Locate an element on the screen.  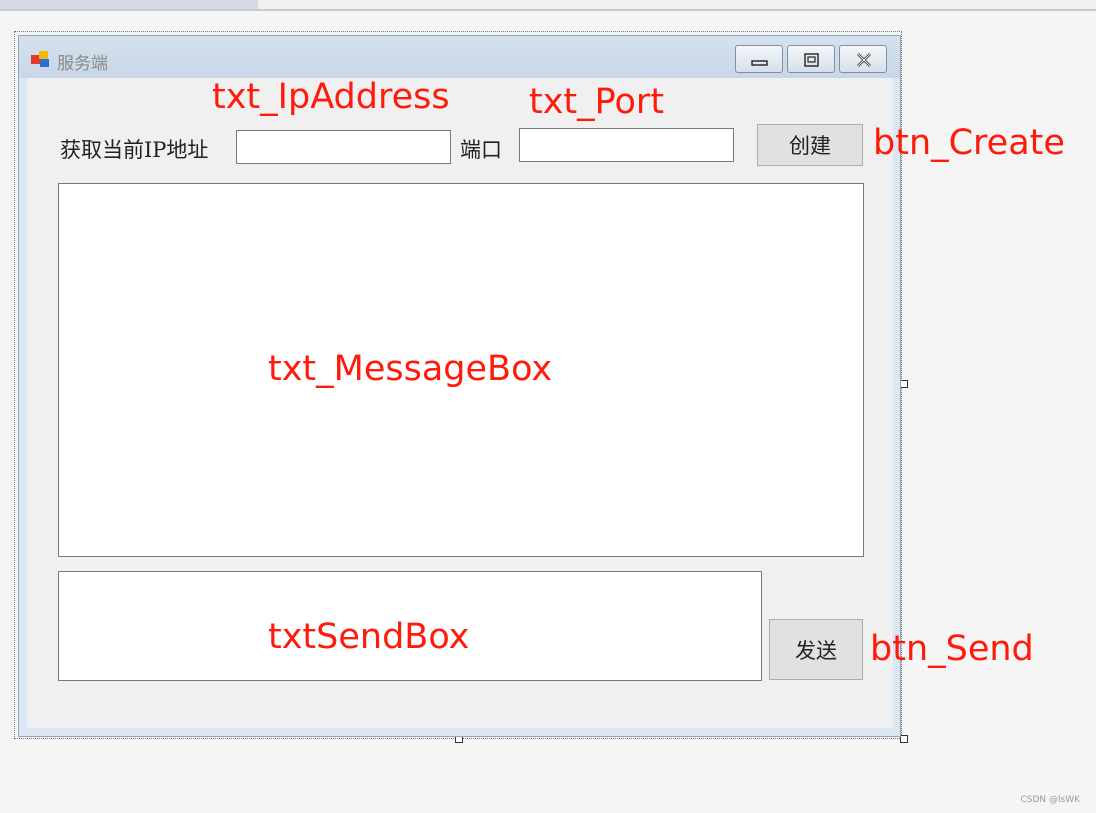
annotation-send: btn_Send is located at coordinates (952, 649).